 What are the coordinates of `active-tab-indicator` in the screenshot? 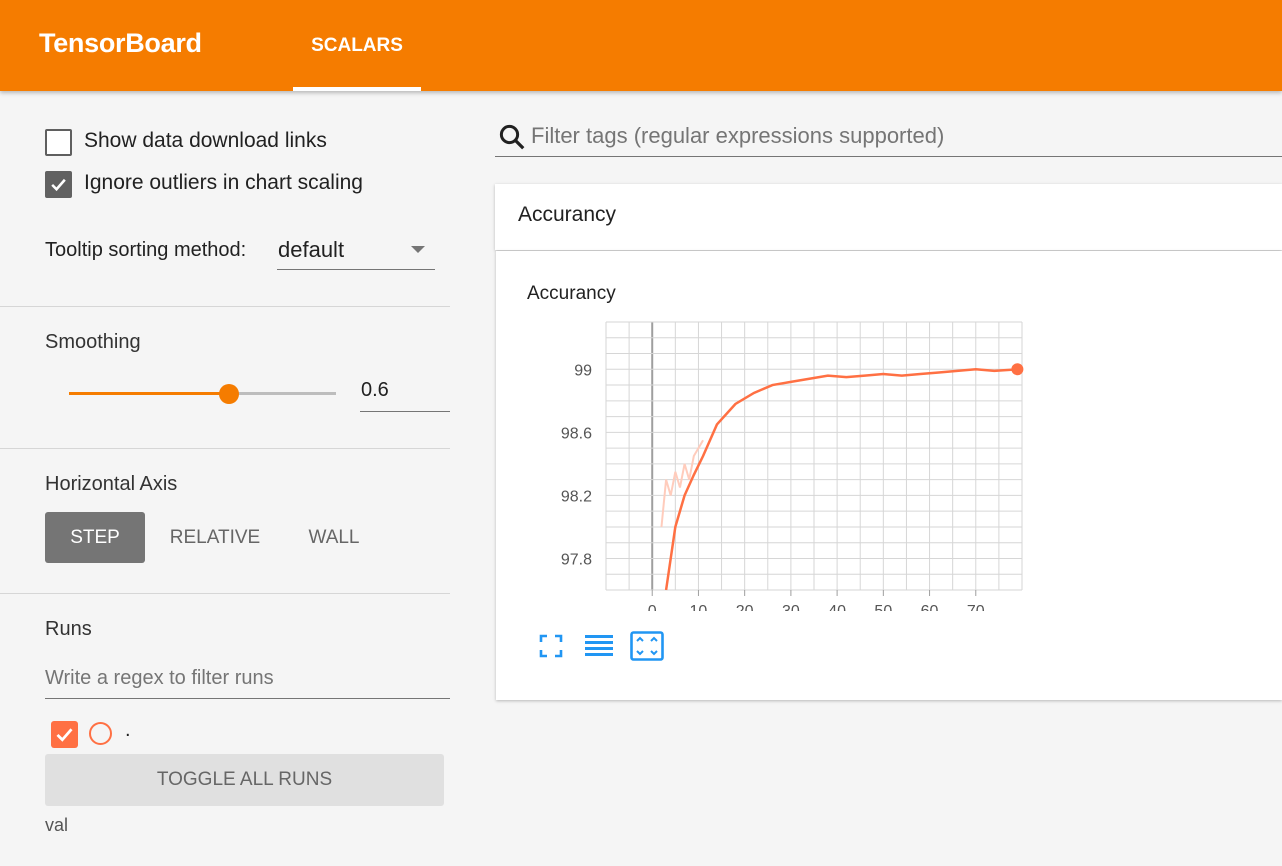 It's located at (357, 89).